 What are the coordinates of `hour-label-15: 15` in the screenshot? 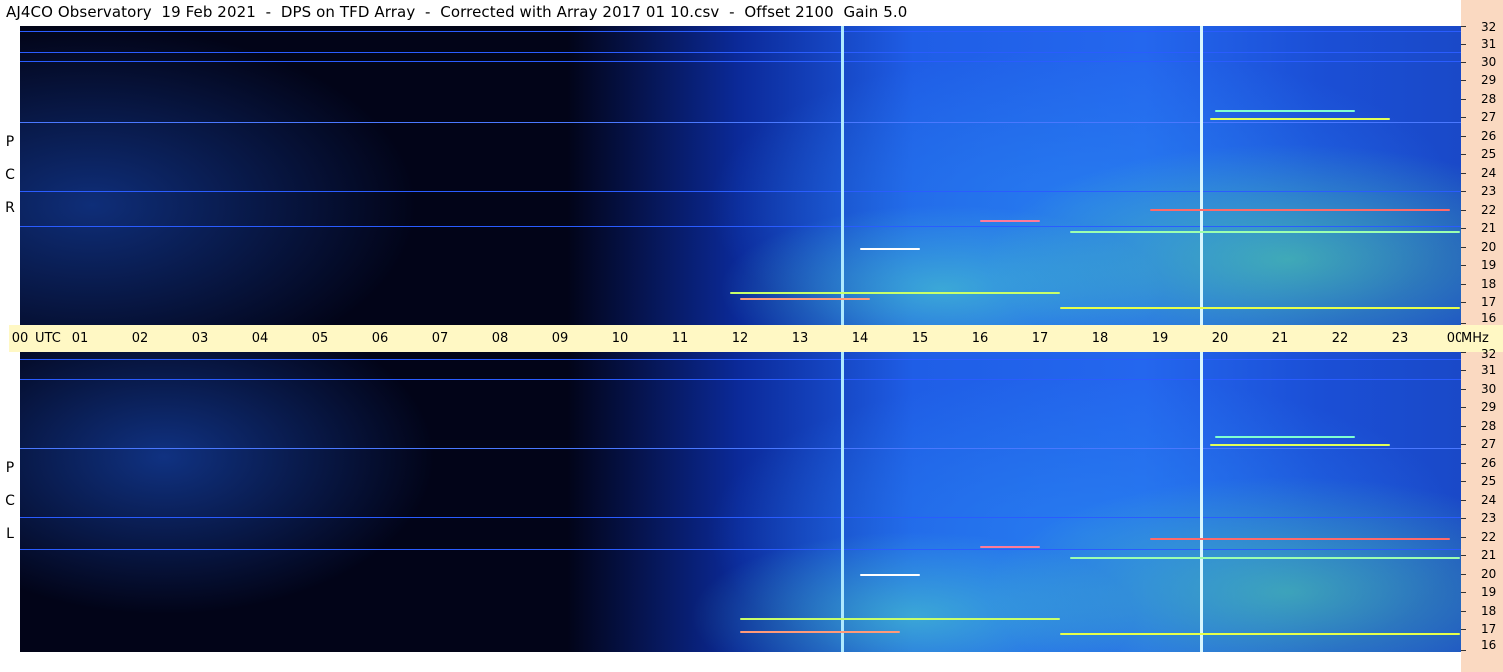 It's located at (920, 338).